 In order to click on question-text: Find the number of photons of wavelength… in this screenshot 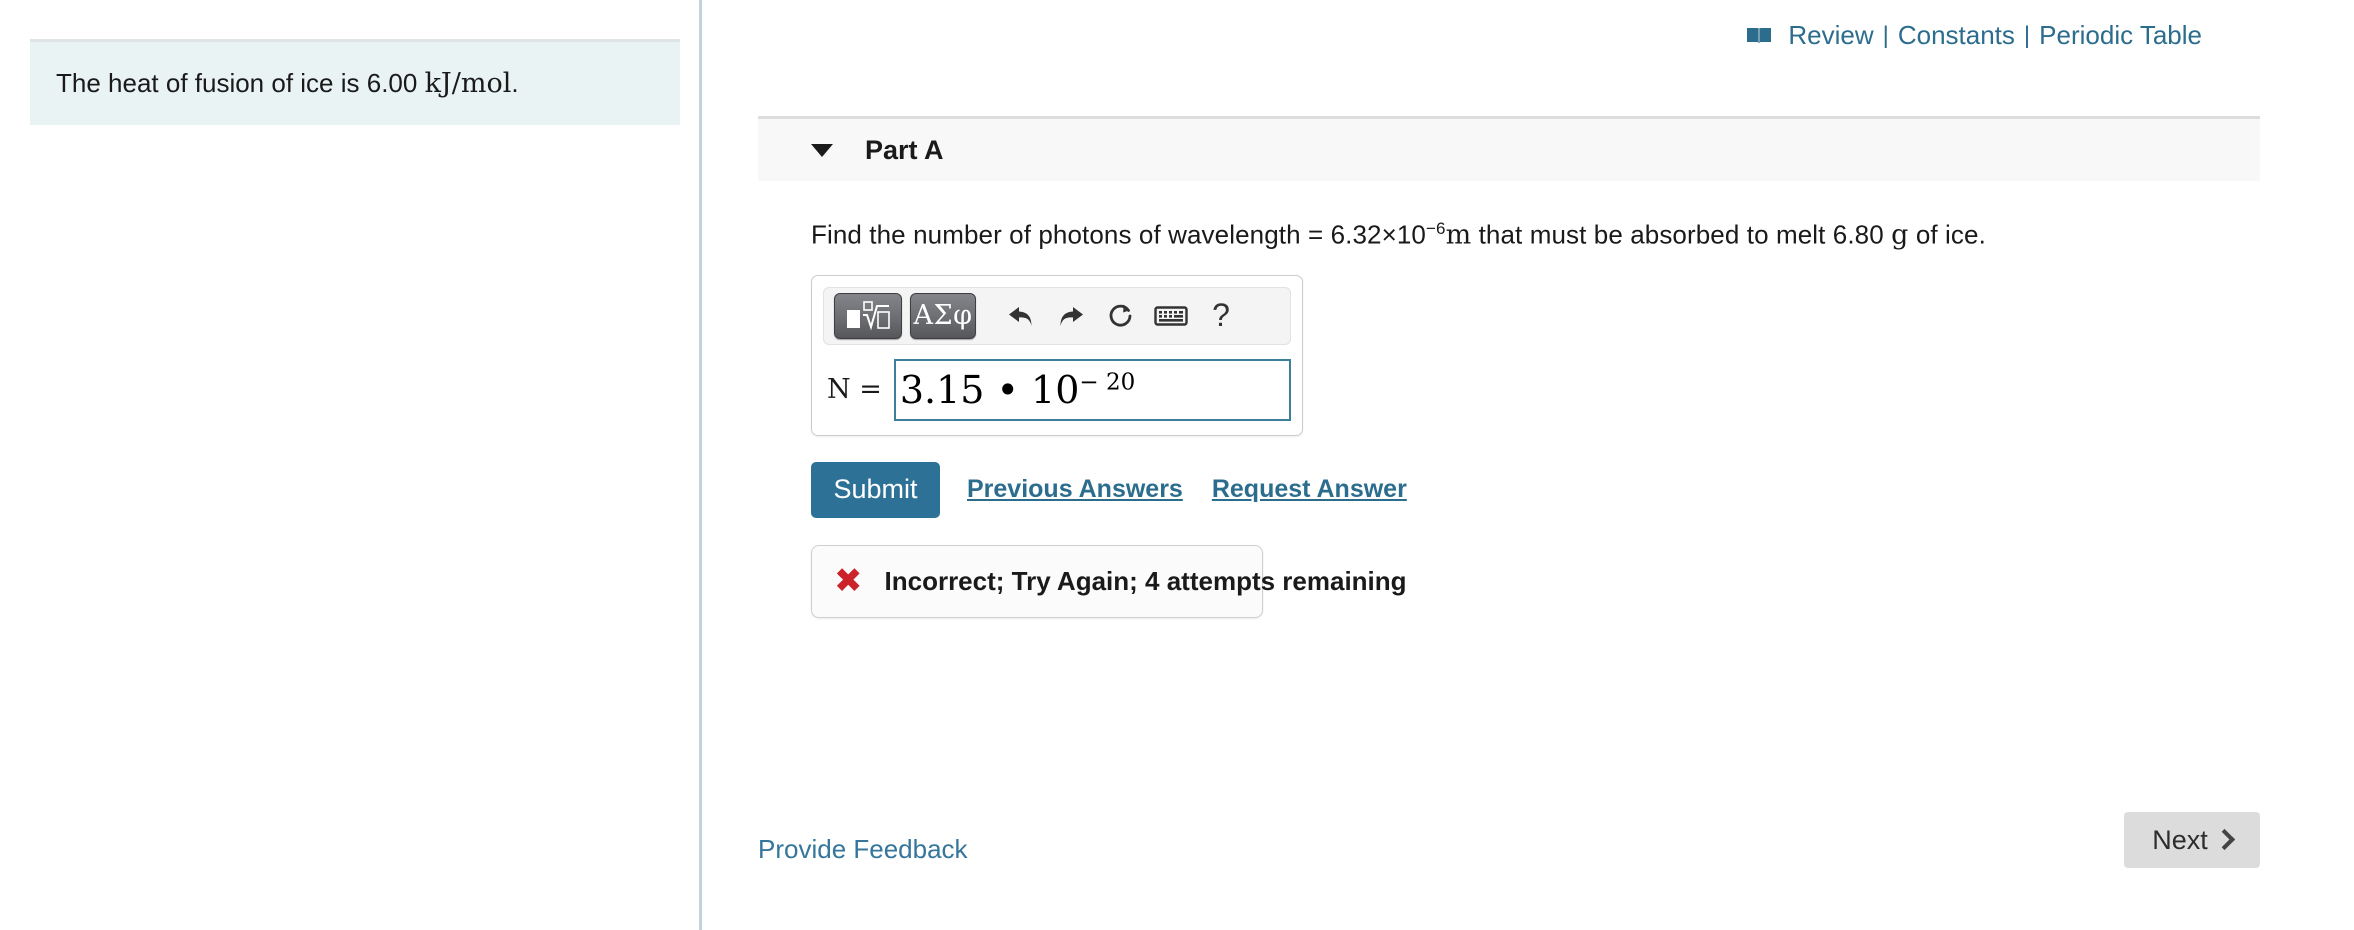, I will do `click(1535, 216)`.